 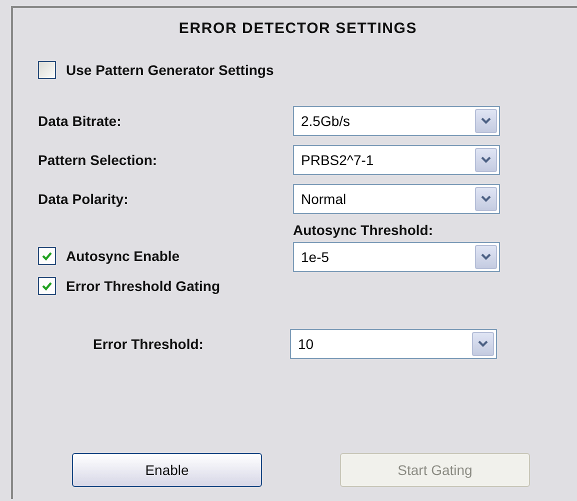 What do you see at coordinates (148, 344) in the screenshot?
I see `field-label: Error Threshold:` at bounding box center [148, 344].